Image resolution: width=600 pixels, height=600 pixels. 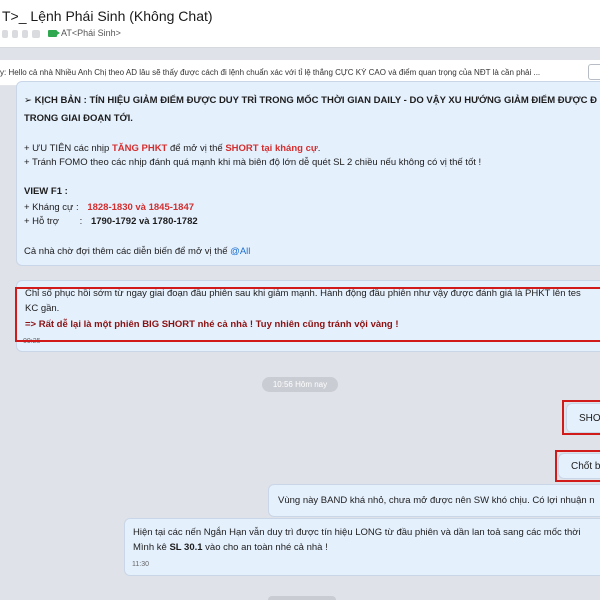 I want to click on message-text: SHO, so click(x=589, y=418).